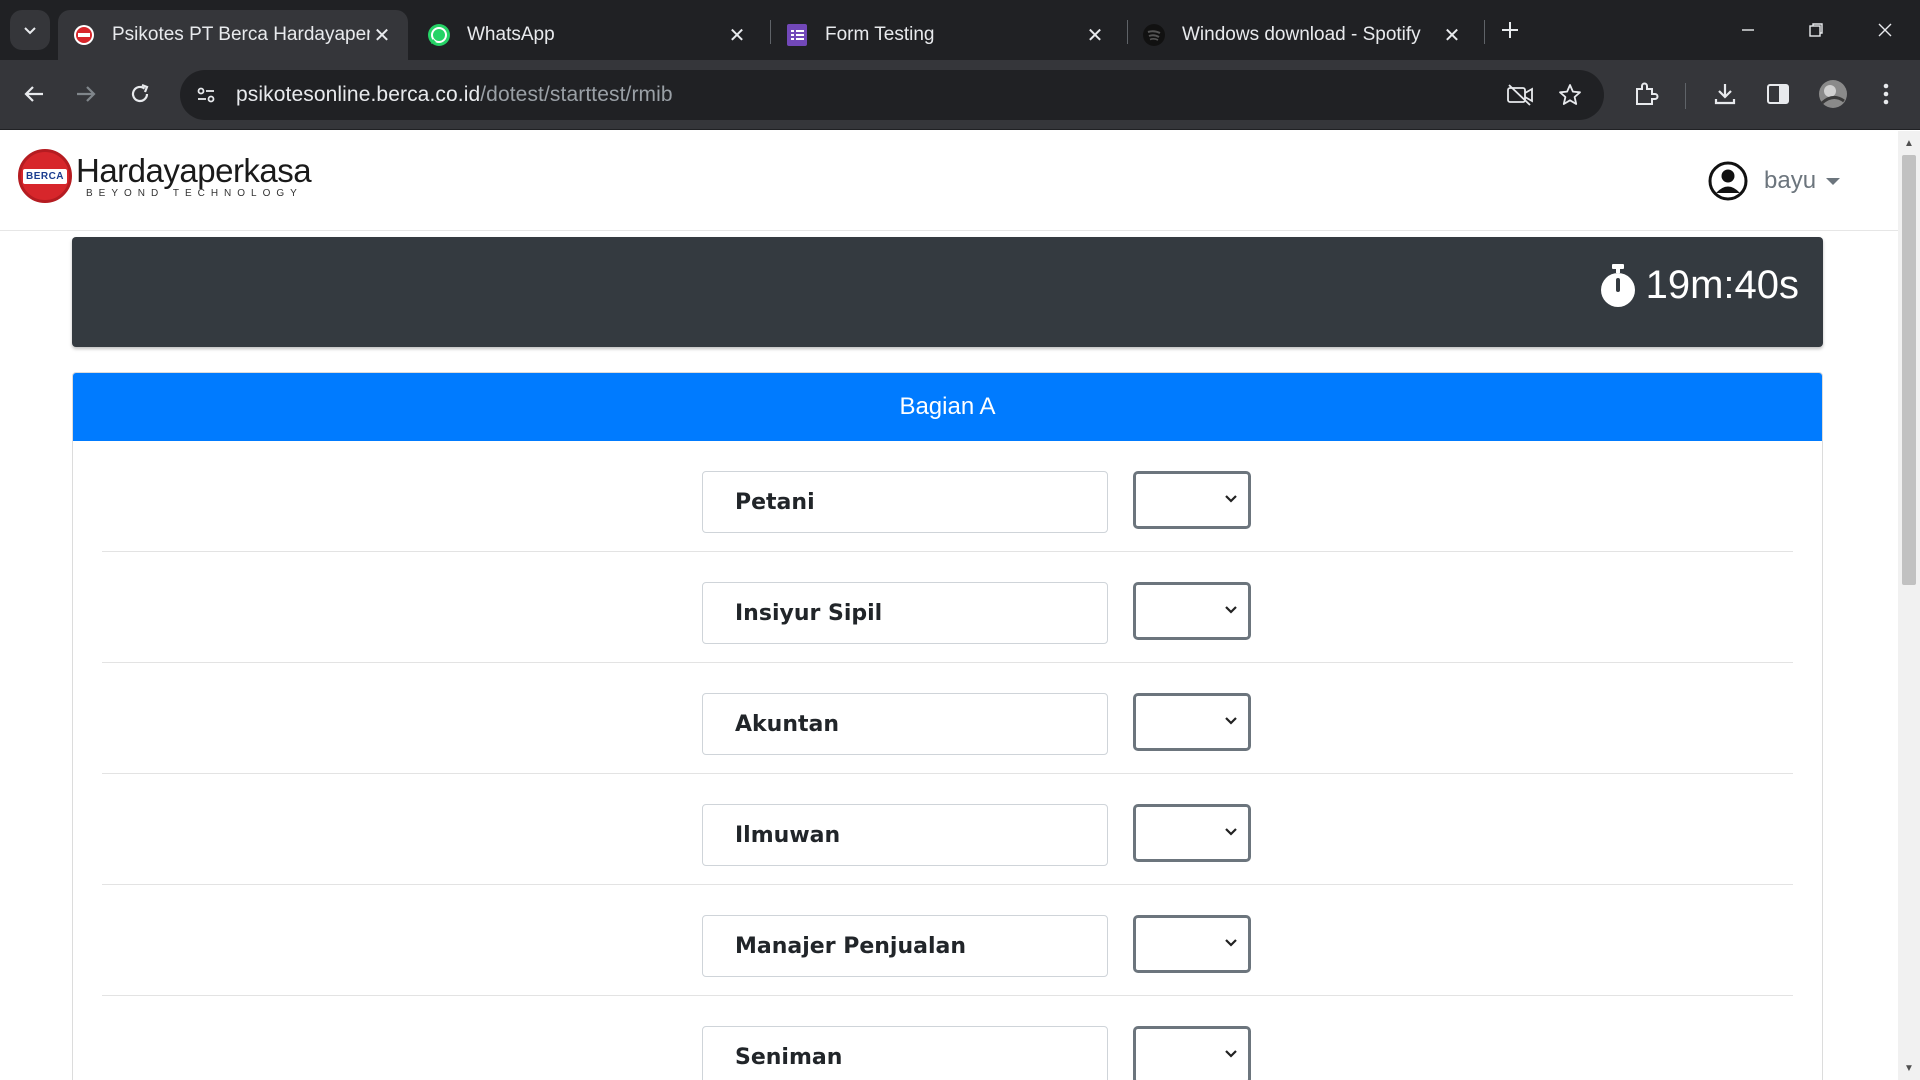  What do you see at coordinates (1909, 605) in the screenshot?
I see `page-scrollbar: ▲ ▼` at bounding box center [1909, 605].